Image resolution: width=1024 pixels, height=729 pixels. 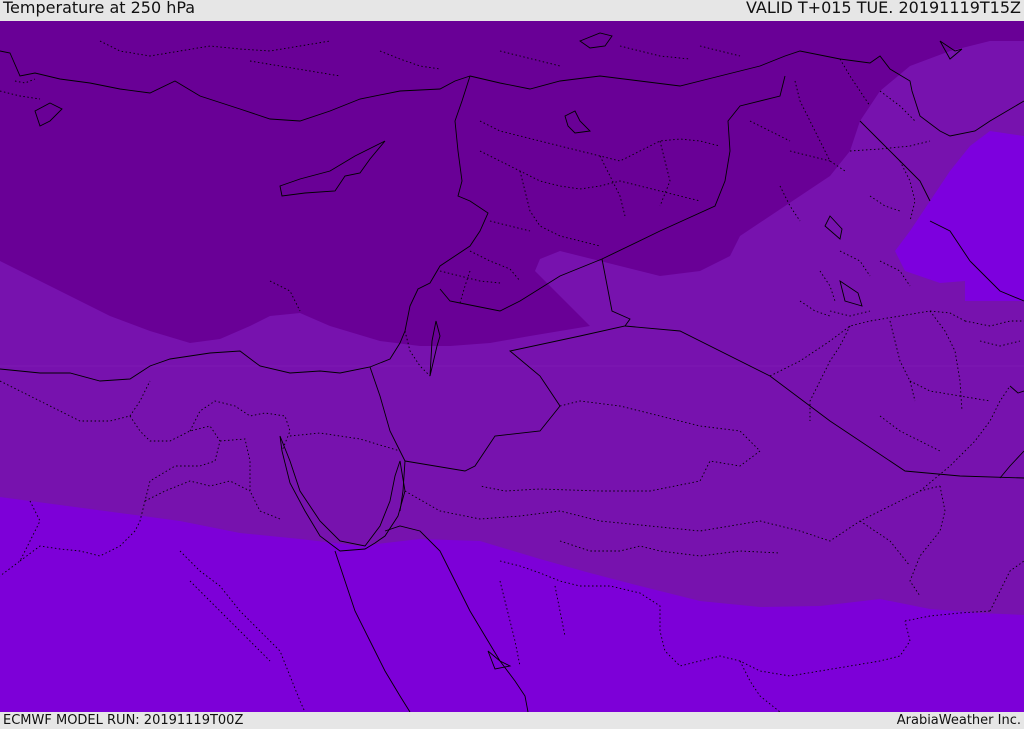 I want to click on valid-time: VALID T+015 TUE. 20191119T15Z, so click(x=883, y=8).